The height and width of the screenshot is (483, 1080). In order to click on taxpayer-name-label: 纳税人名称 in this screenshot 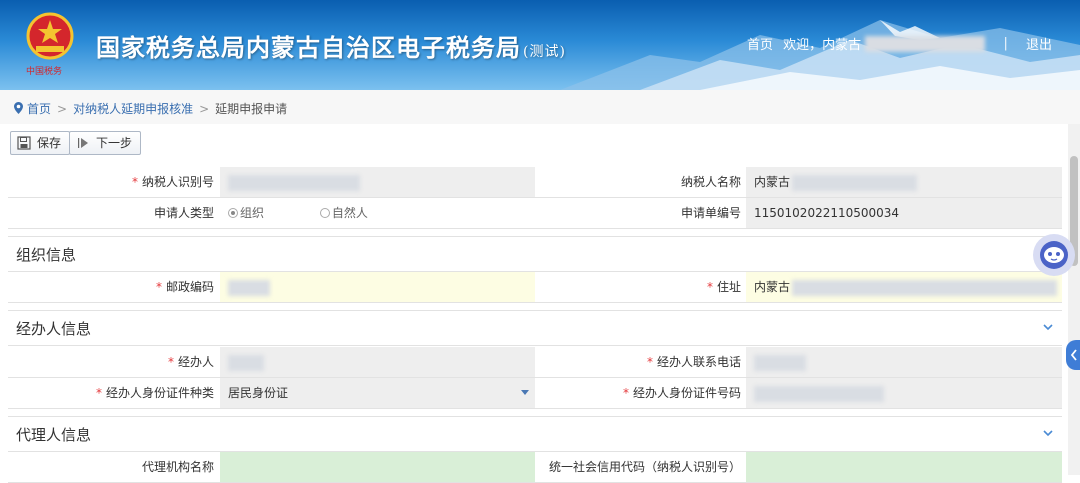, I will do `click(638, 182)`.